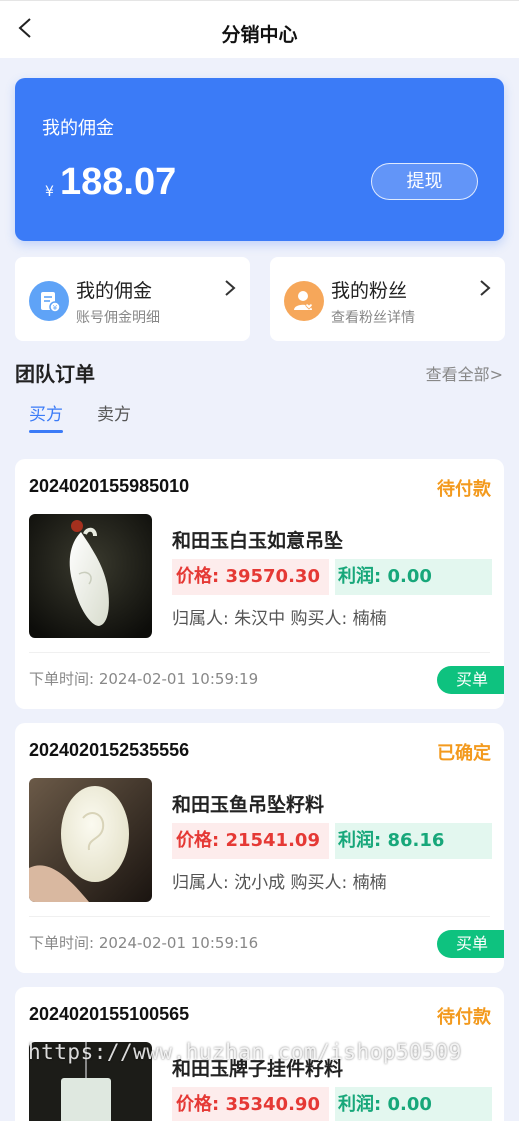 Image resolution: width=519 pixels, height=1121 pixels. I want to click on owner-buyer-info: 归属人: 朱汉中 购买人: 楠楠, so click(279, 619).